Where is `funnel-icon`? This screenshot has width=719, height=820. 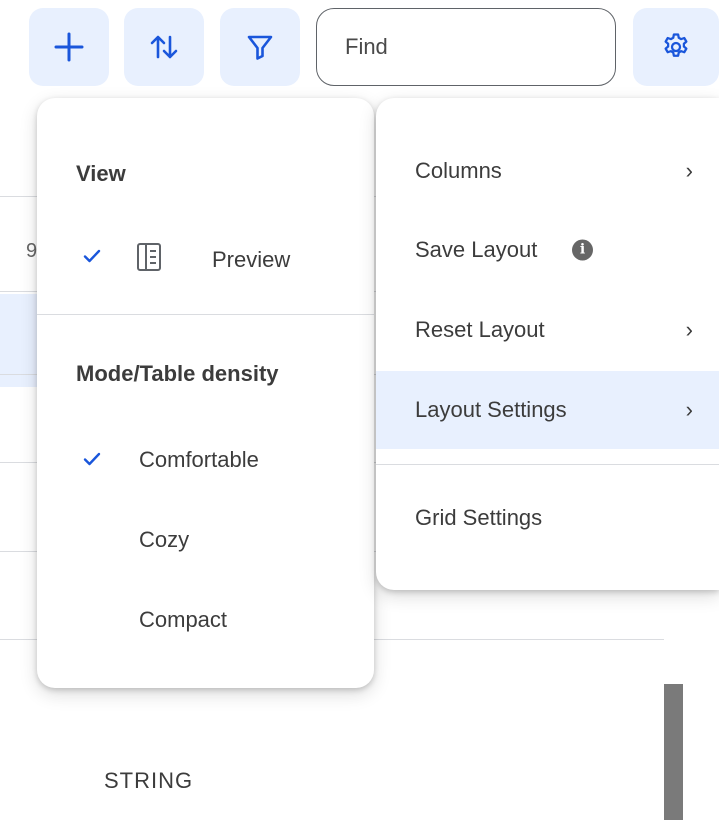
funnel-icon is located at coordinates (260, 47).